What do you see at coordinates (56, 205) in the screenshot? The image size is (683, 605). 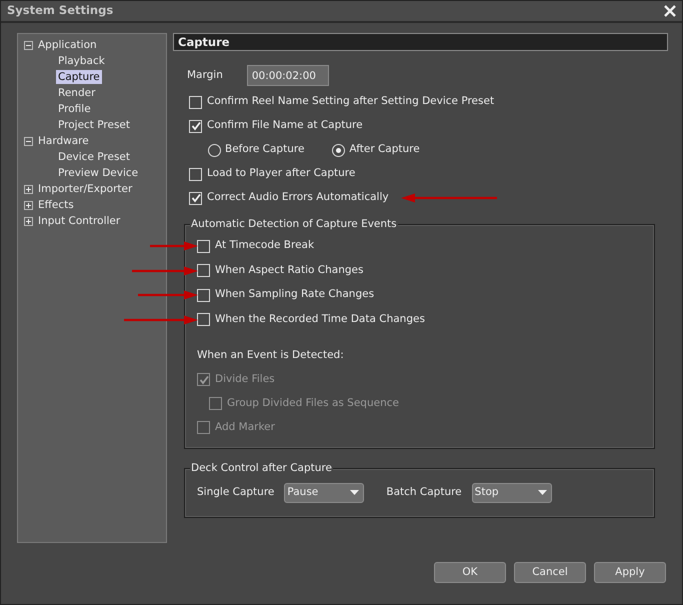 I see `tree-item: Effects` at bounding box center [56, 205].